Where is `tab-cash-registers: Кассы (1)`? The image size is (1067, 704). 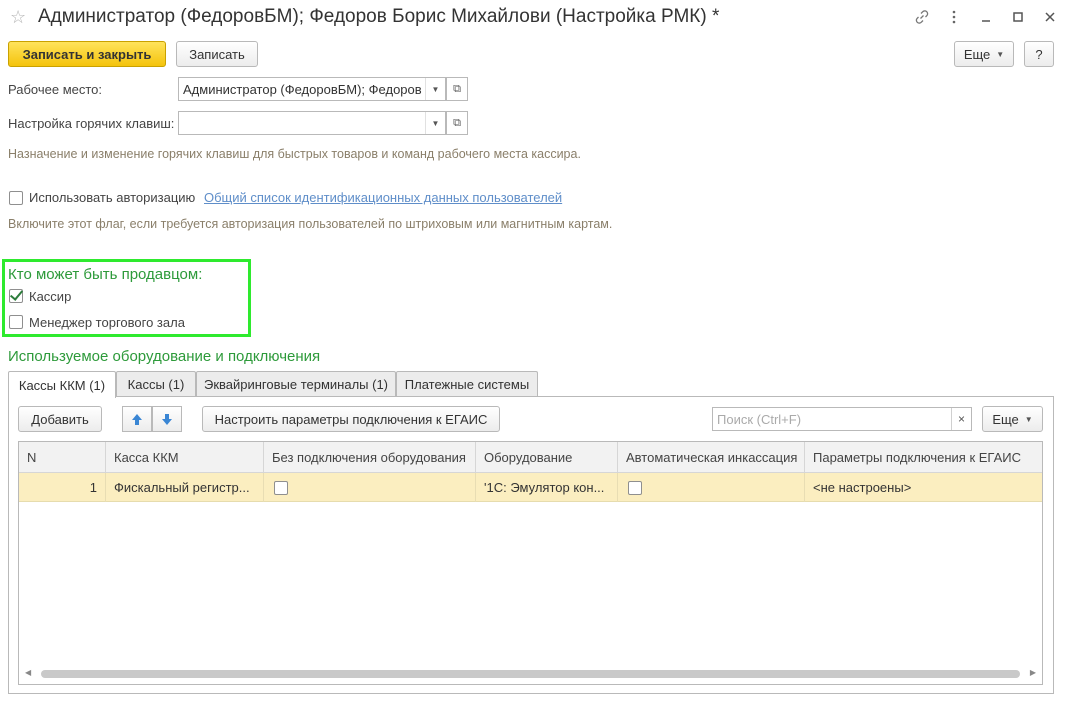 tab-cash-registers: Кассы (1) is located at coordinates (156, 384).